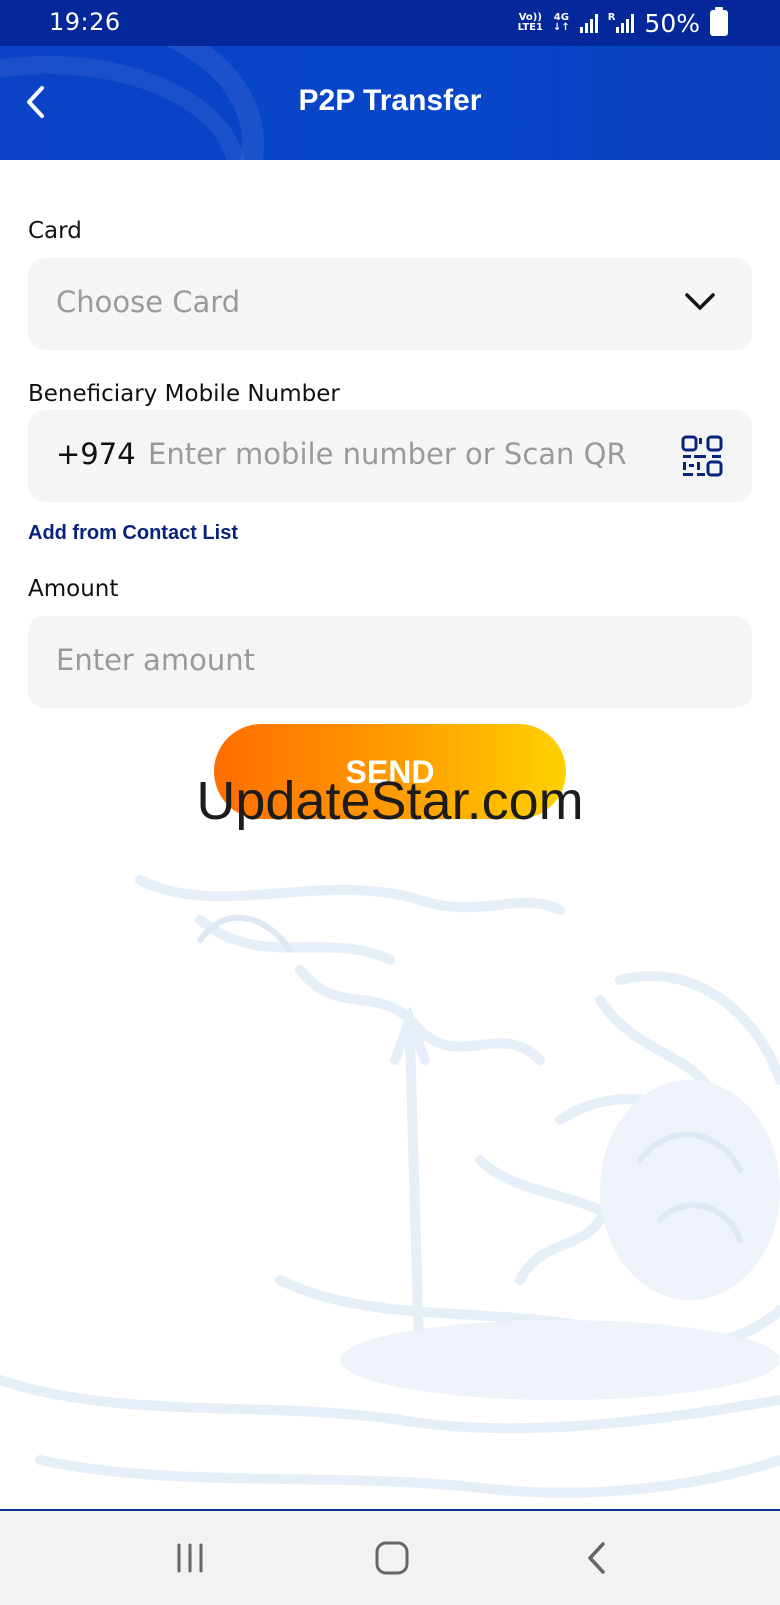 Image resolution: width=780 pixels, height=1605 pixels. What do you see at coordinates (588, 23) in the screenshot?
I see `signal-icon` at bounding box center [588, 23].